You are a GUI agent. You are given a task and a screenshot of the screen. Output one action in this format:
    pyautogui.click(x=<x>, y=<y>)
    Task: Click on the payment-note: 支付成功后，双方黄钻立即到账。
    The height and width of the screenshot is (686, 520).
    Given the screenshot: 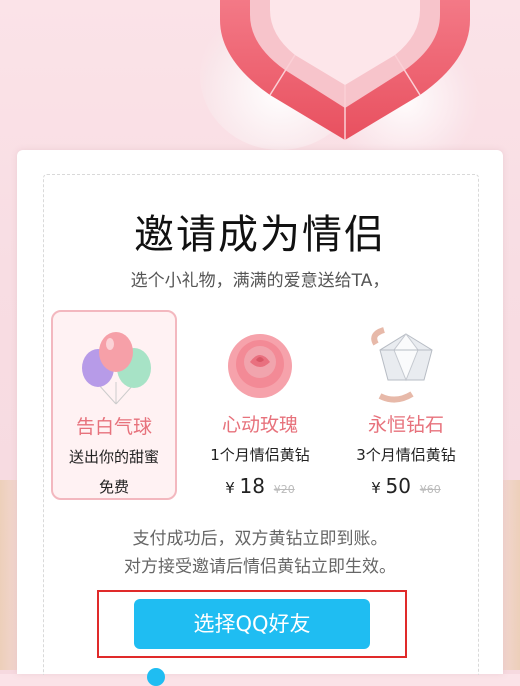 What is the action you would take?
    pyautogui.click(x=260, y=539)
    